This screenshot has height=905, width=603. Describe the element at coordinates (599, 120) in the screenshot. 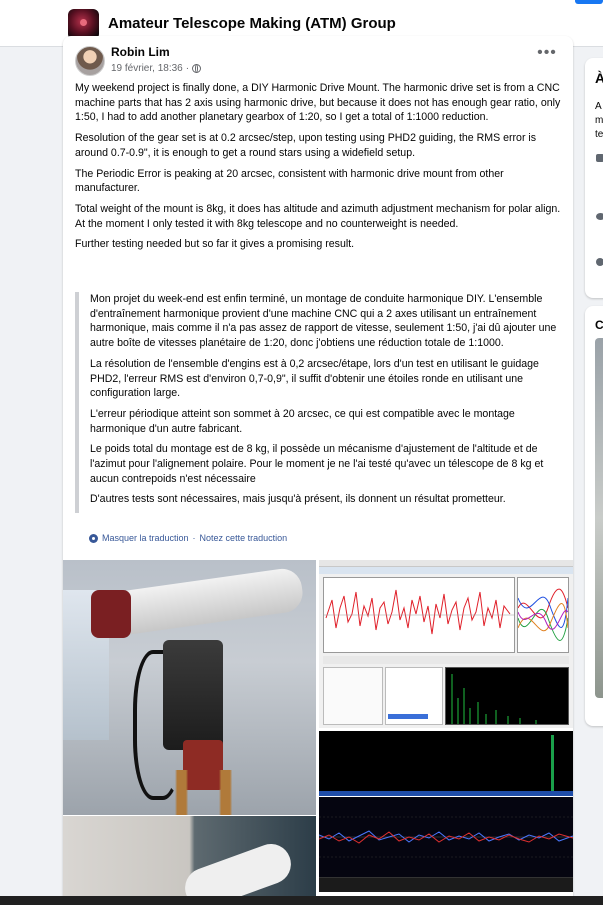

I see `sidebar-about-text: A m te` at that location.